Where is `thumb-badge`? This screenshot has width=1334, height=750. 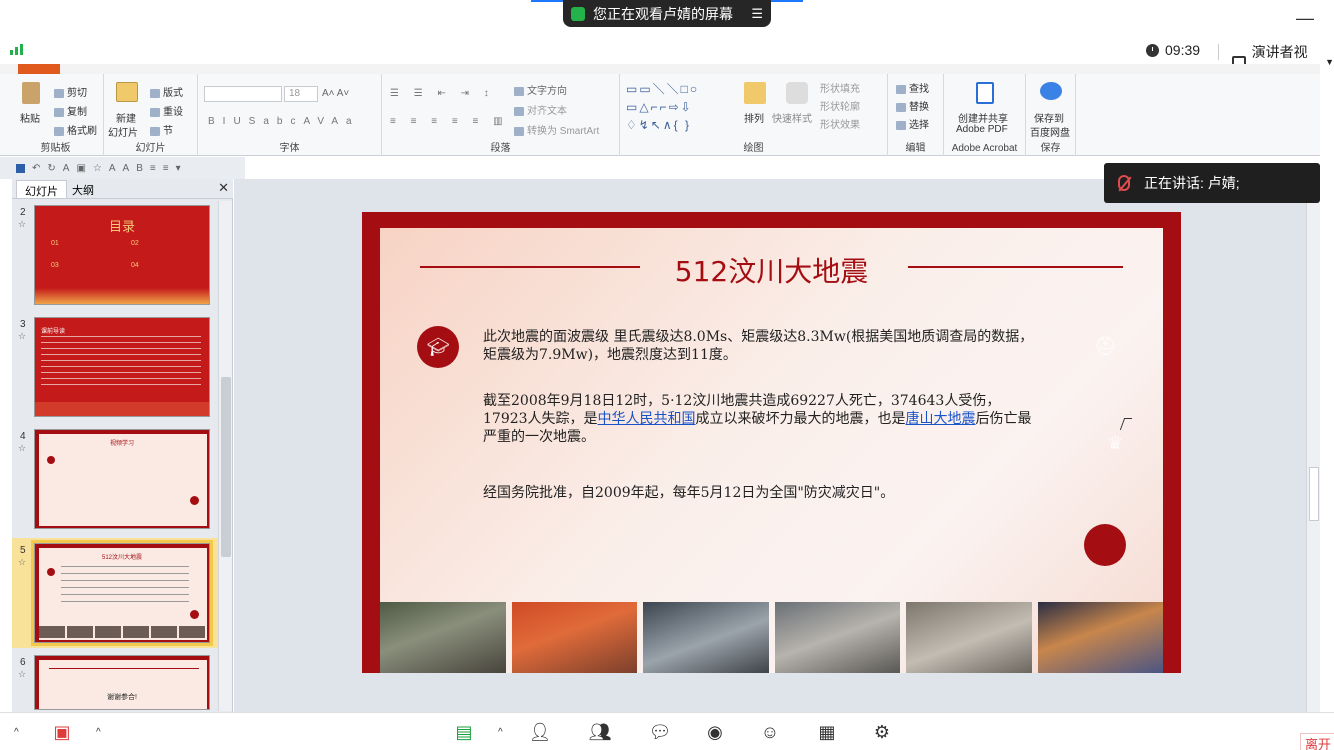 thumb-badge is located at coordinates (51, 572).